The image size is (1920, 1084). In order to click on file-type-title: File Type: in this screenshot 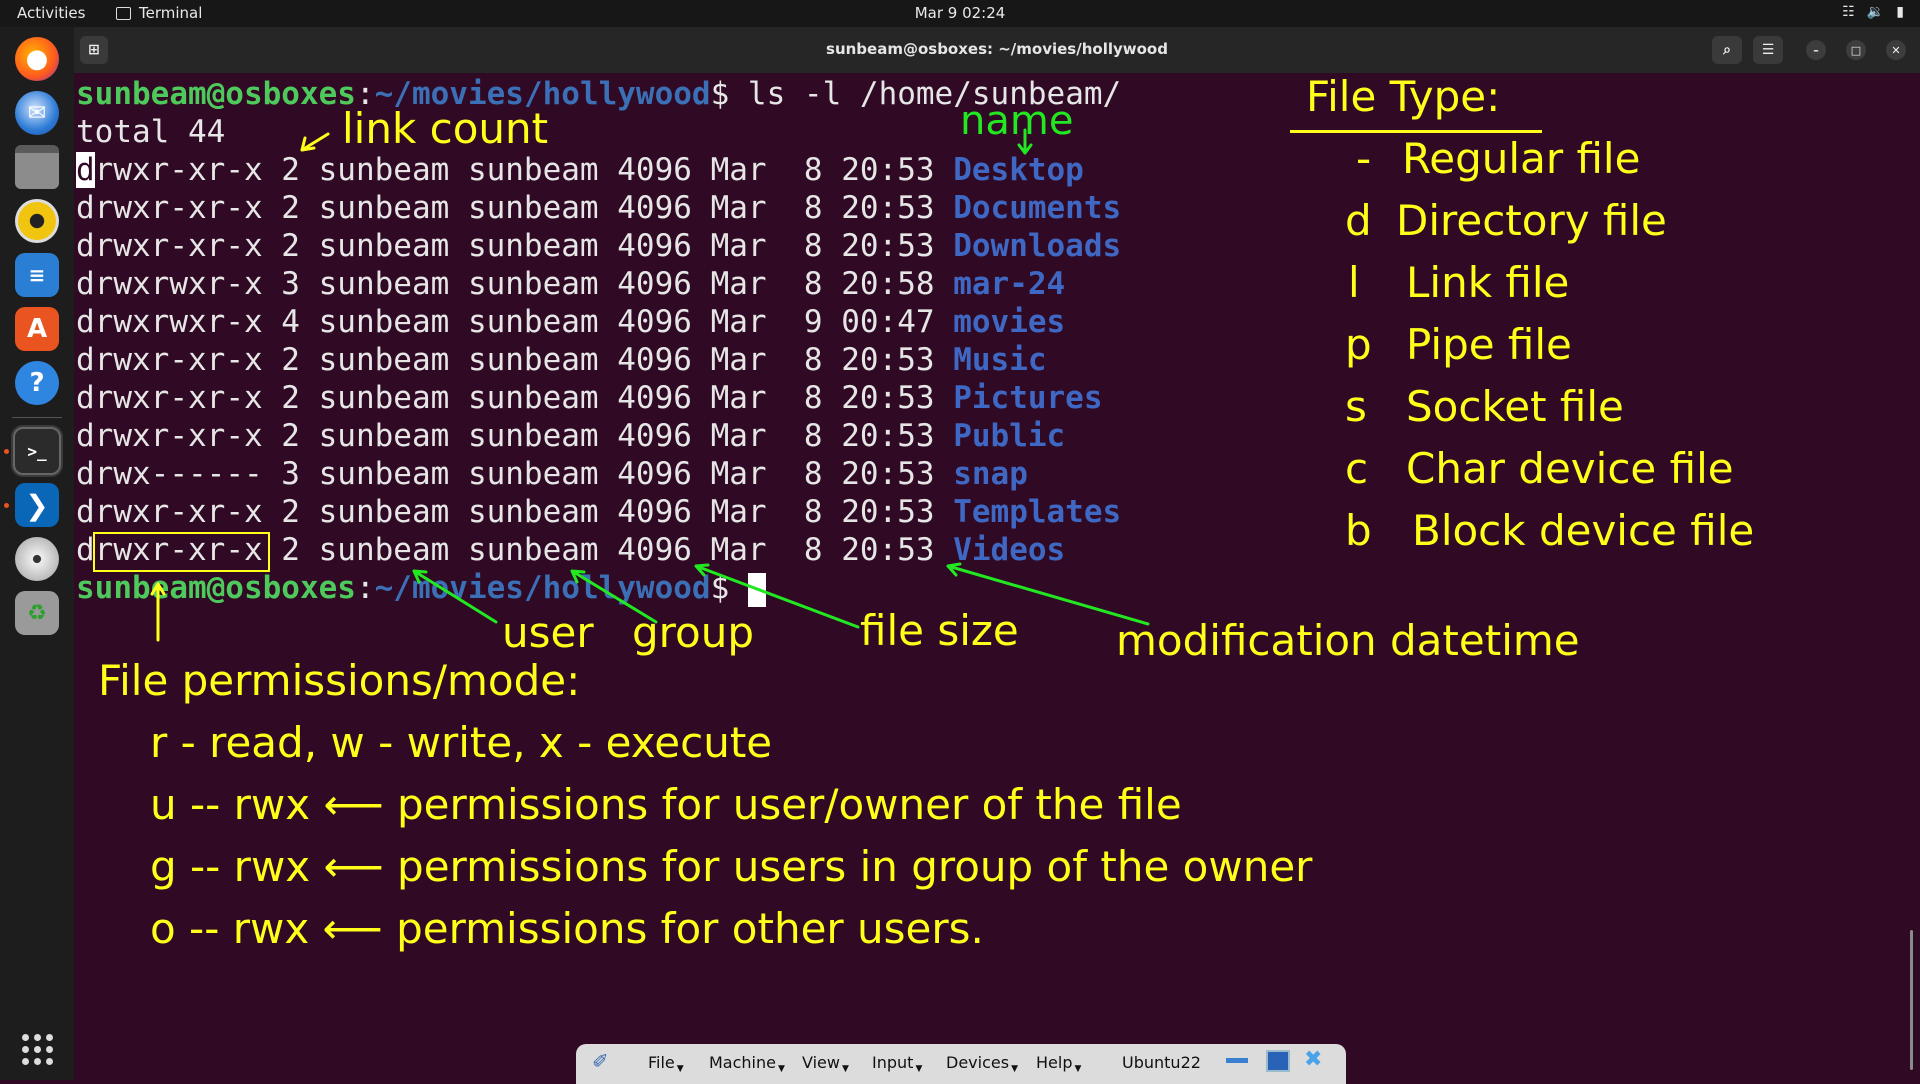, I will do `click(1403, 96)`.